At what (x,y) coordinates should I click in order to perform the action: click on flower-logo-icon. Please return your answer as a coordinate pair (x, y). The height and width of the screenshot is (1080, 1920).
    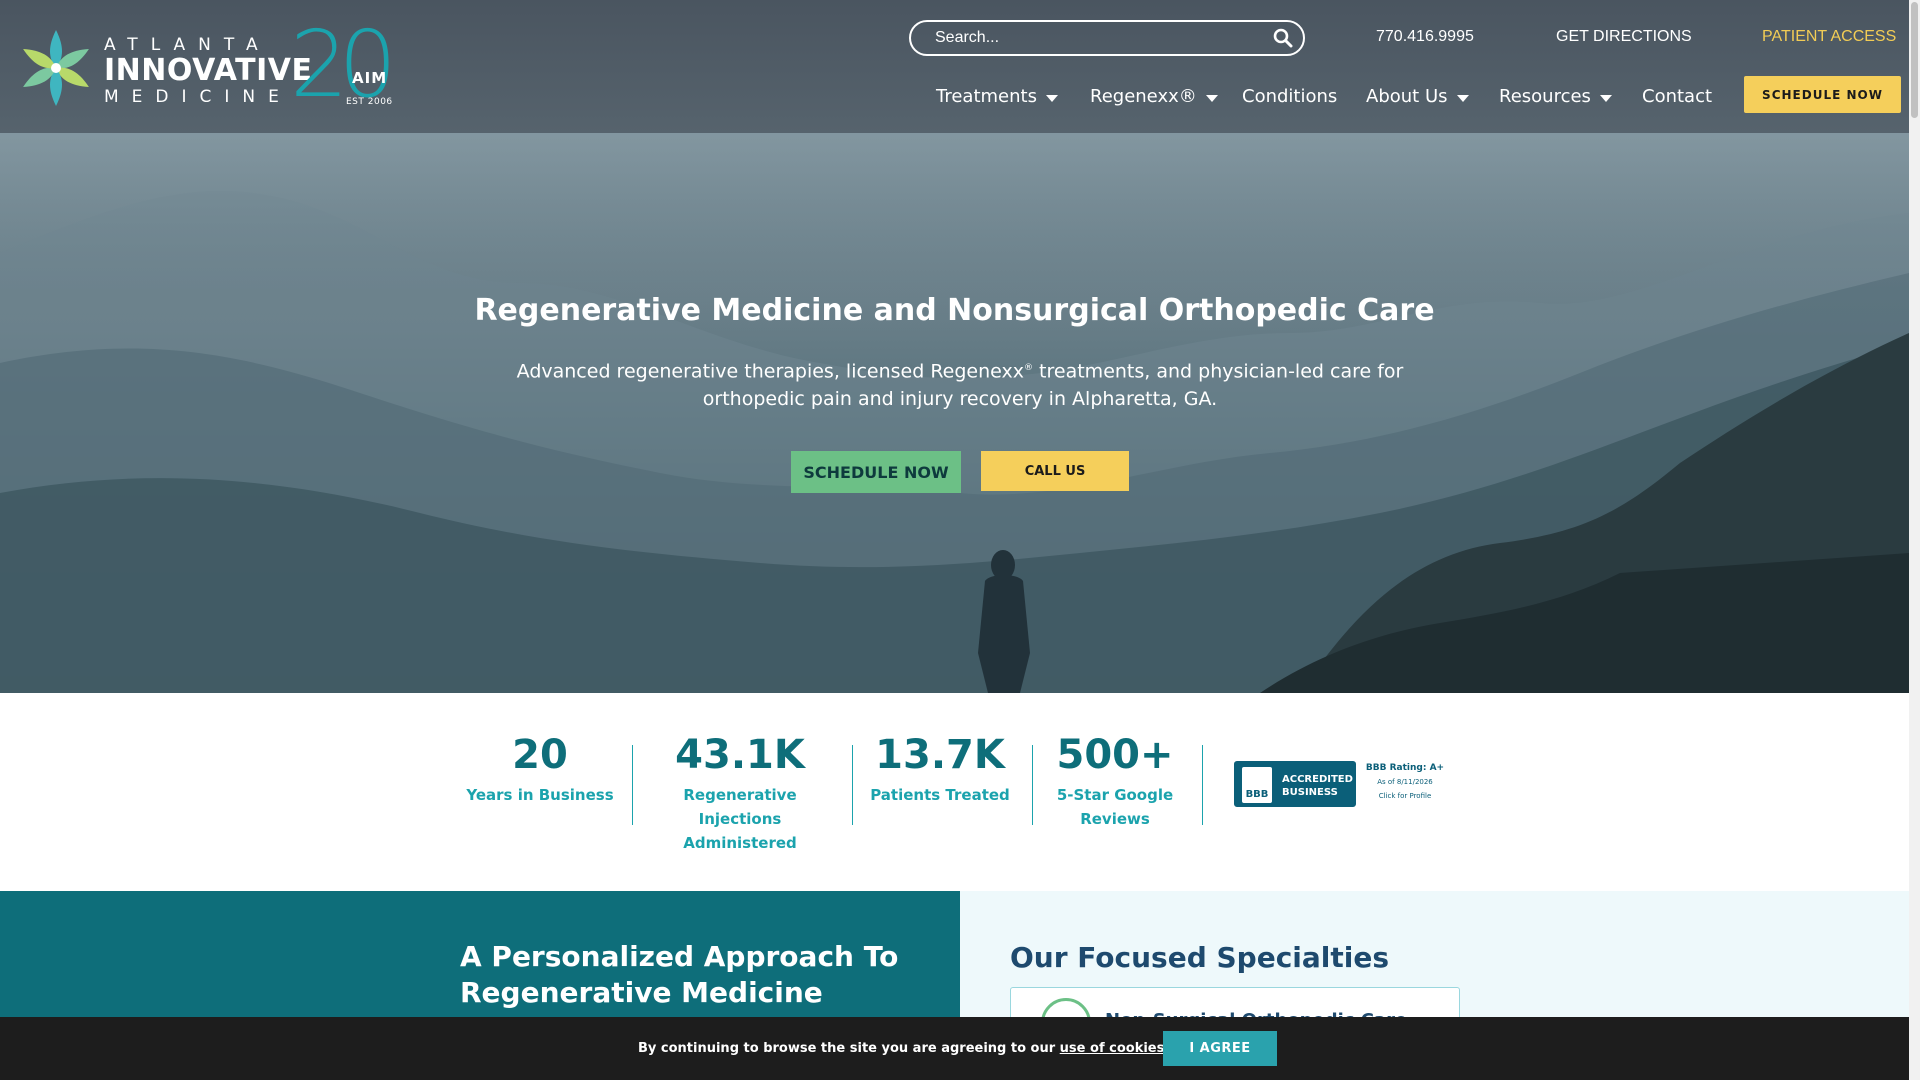
    Looking at the image, I should click on (56, 68).